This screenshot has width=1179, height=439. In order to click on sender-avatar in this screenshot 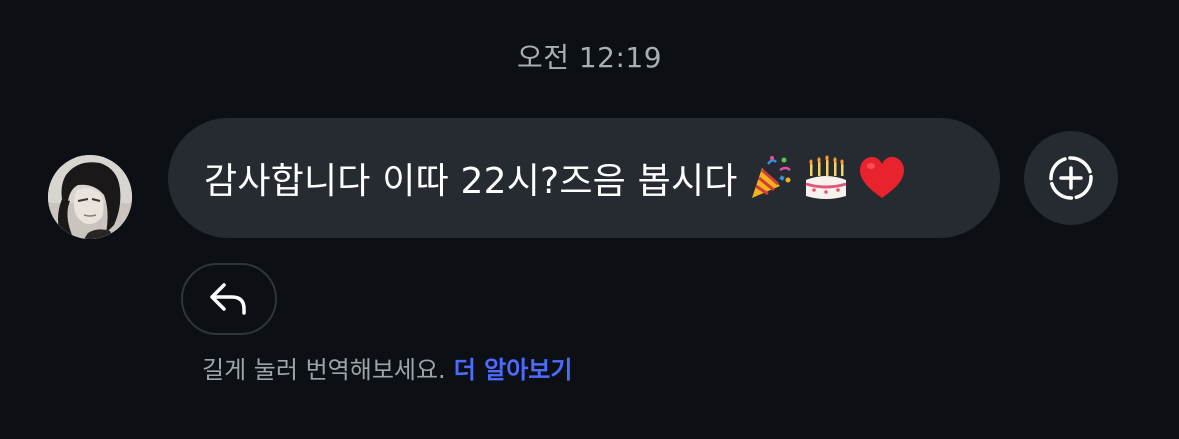, I will do `click(90, 197)`.